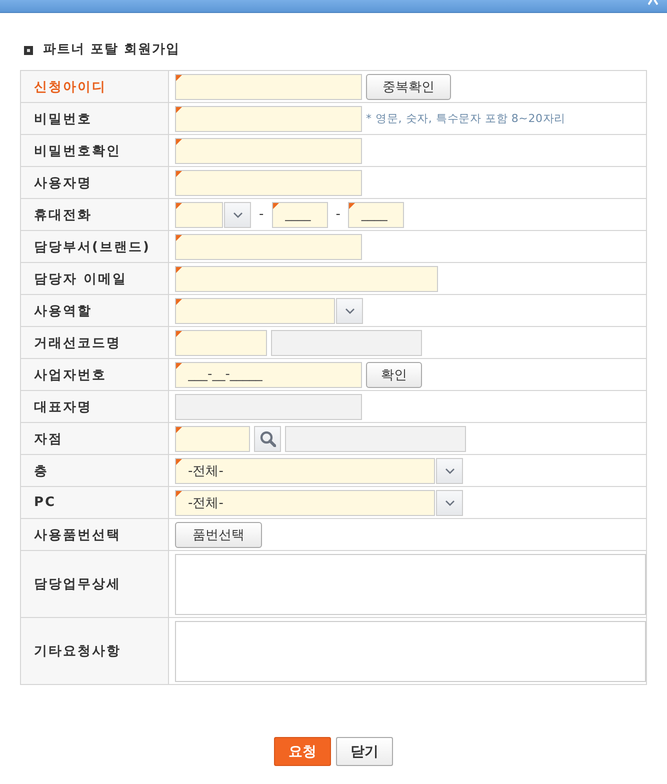  Describe the element at coordinates (94, 118) in the screenshot. I see `field-label: 비밀번호` at that location.